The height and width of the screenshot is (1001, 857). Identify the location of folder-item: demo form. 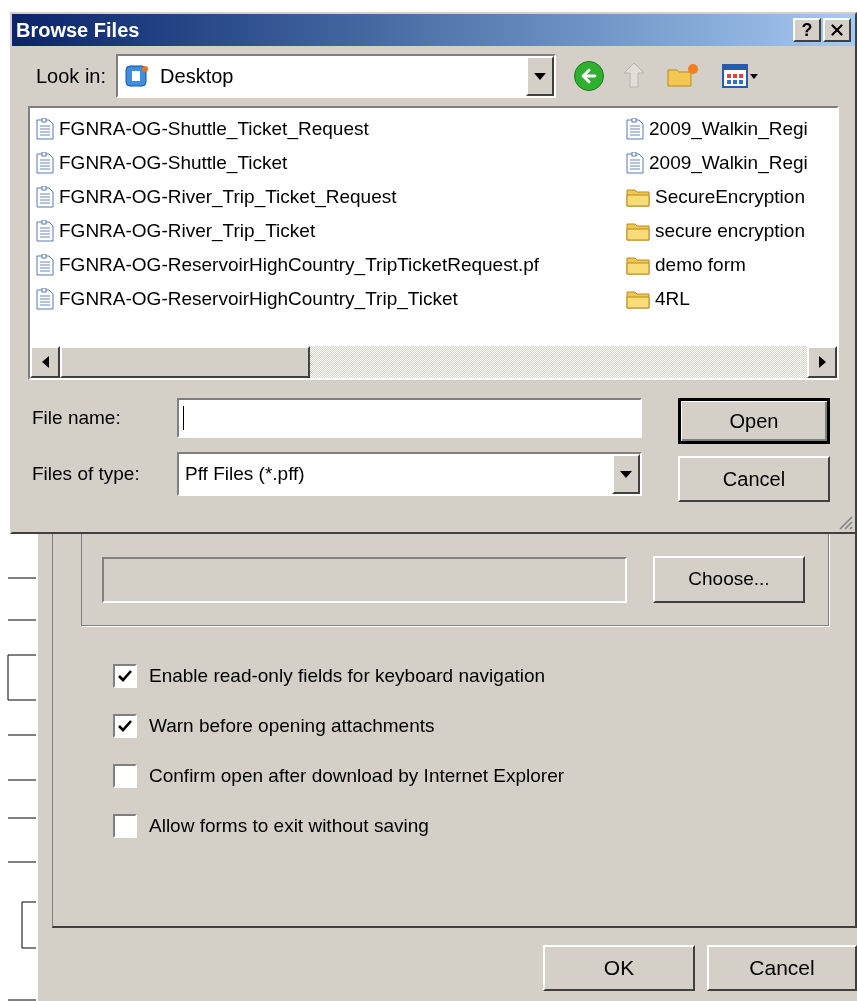
(731, 265).